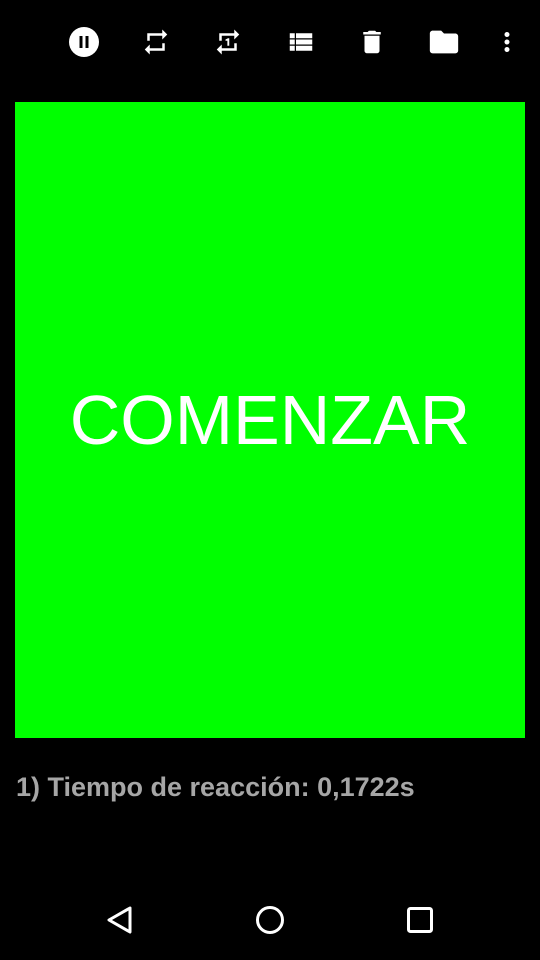 Image resolution: width=540 pixels, height=960 pixels. I want to click on repeat-button, so click(156, 42).